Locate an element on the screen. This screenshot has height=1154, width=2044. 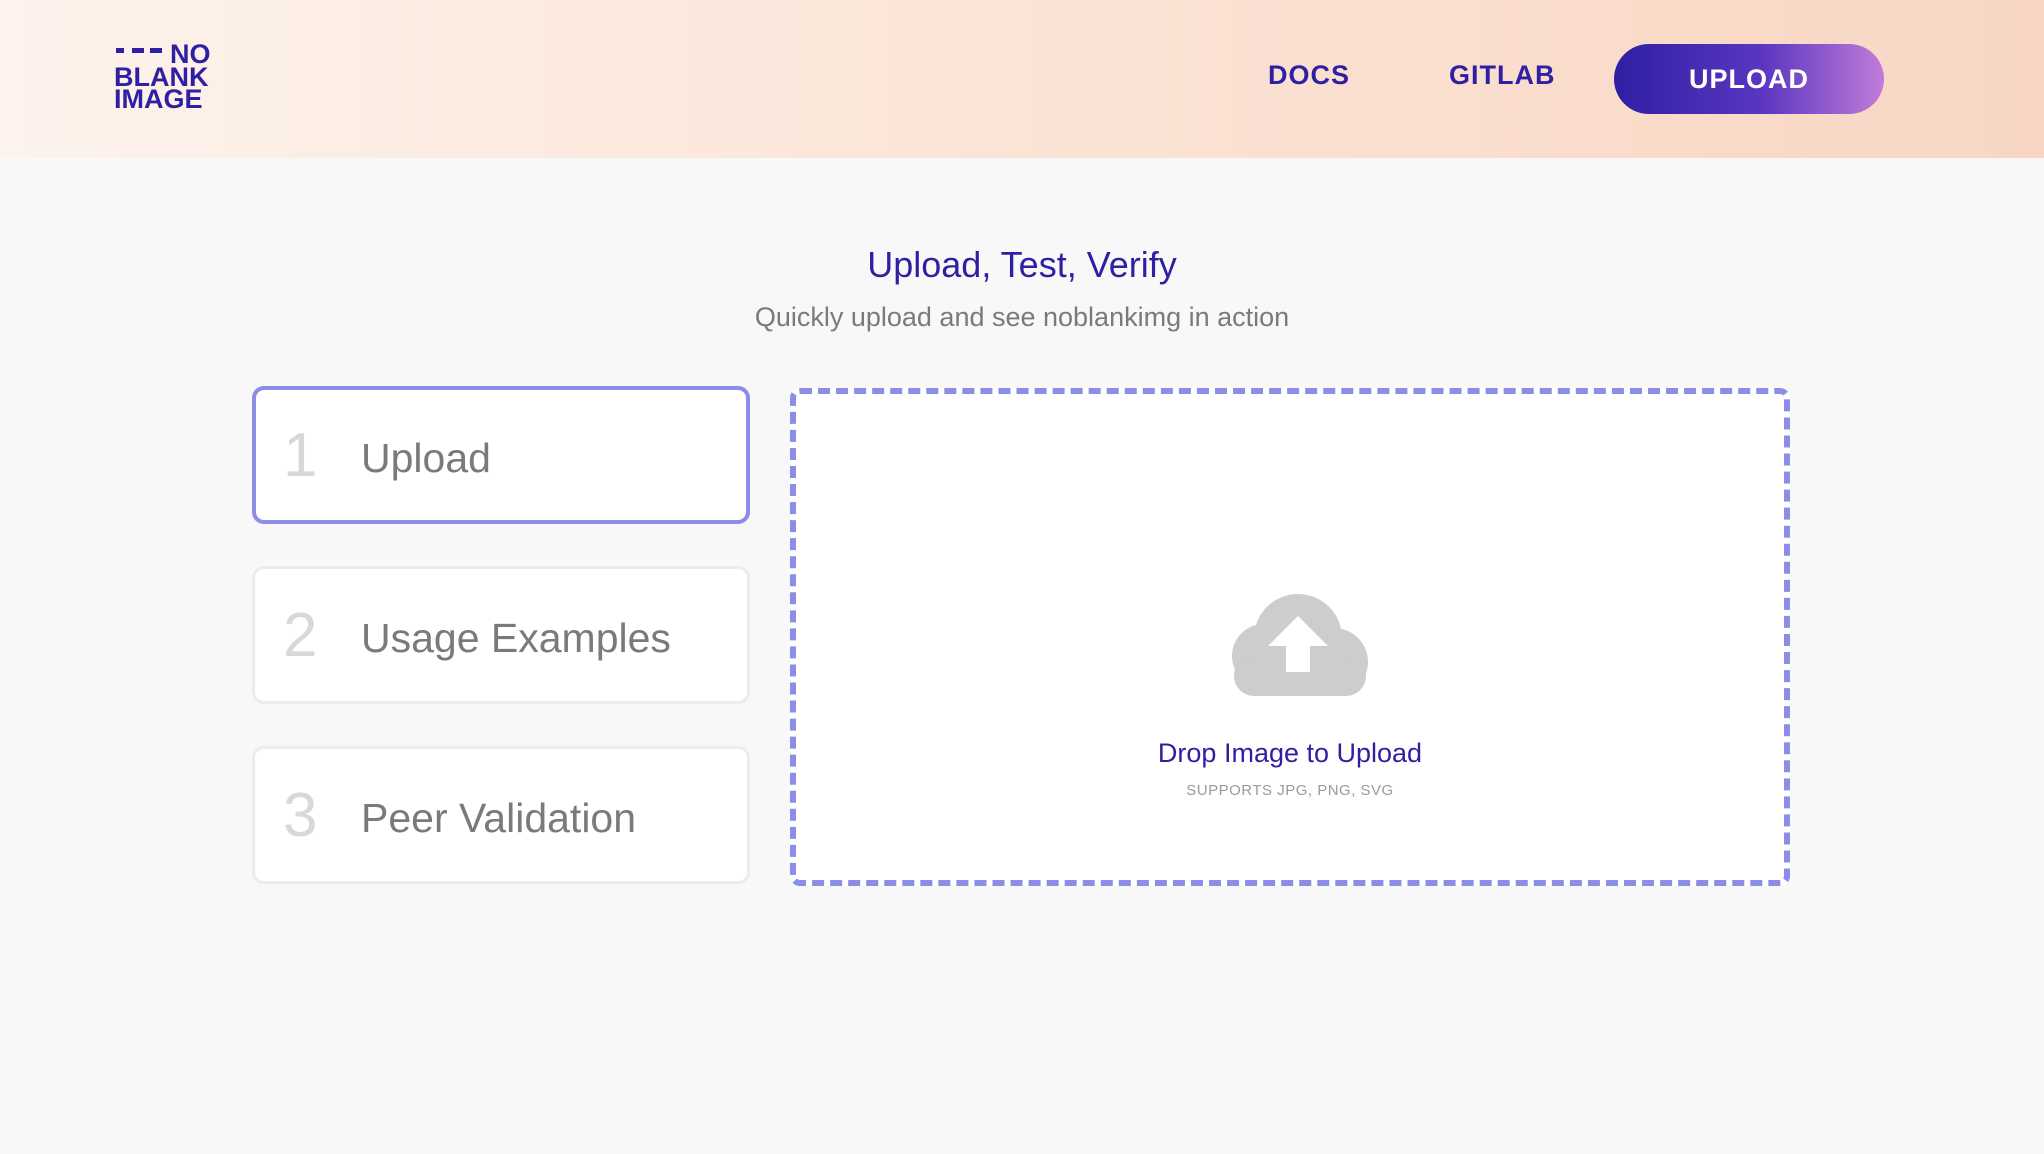
logo-dashes-icon is located at coordinates (139, 50).